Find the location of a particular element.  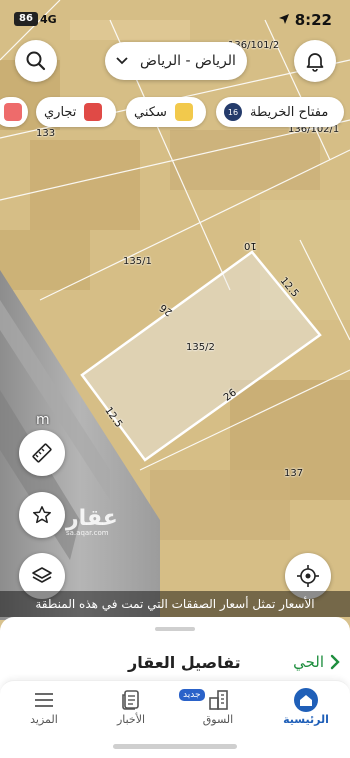

new-badge: جديد is located at coordinates (192, 695).